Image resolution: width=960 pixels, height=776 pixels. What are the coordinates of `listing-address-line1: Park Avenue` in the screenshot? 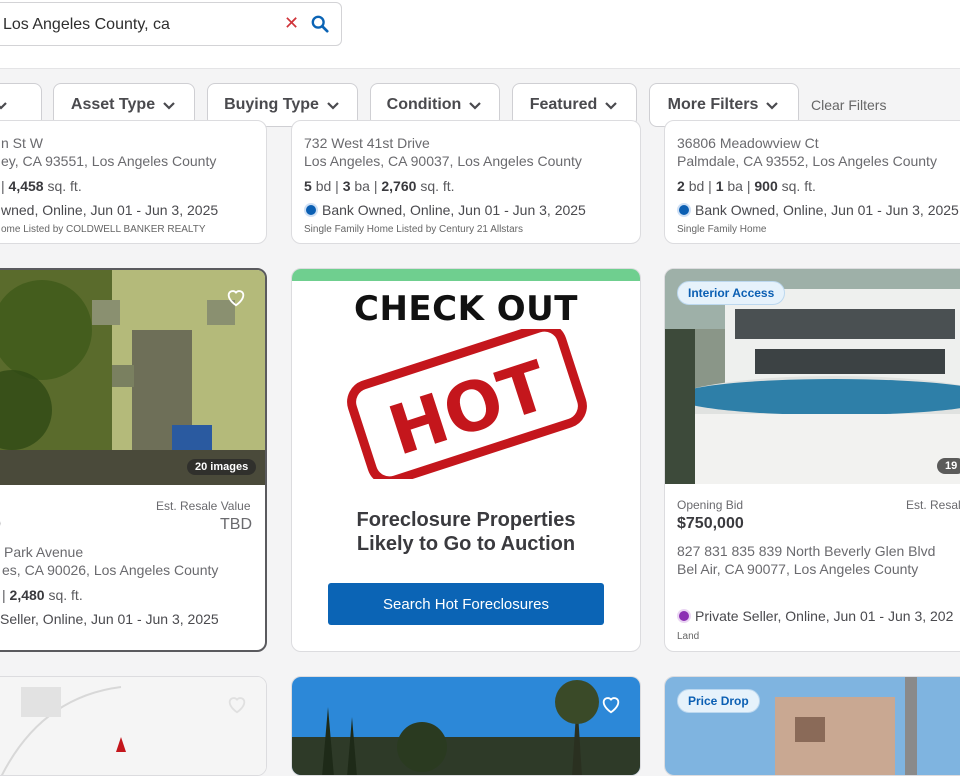 It's located at (44, 552).